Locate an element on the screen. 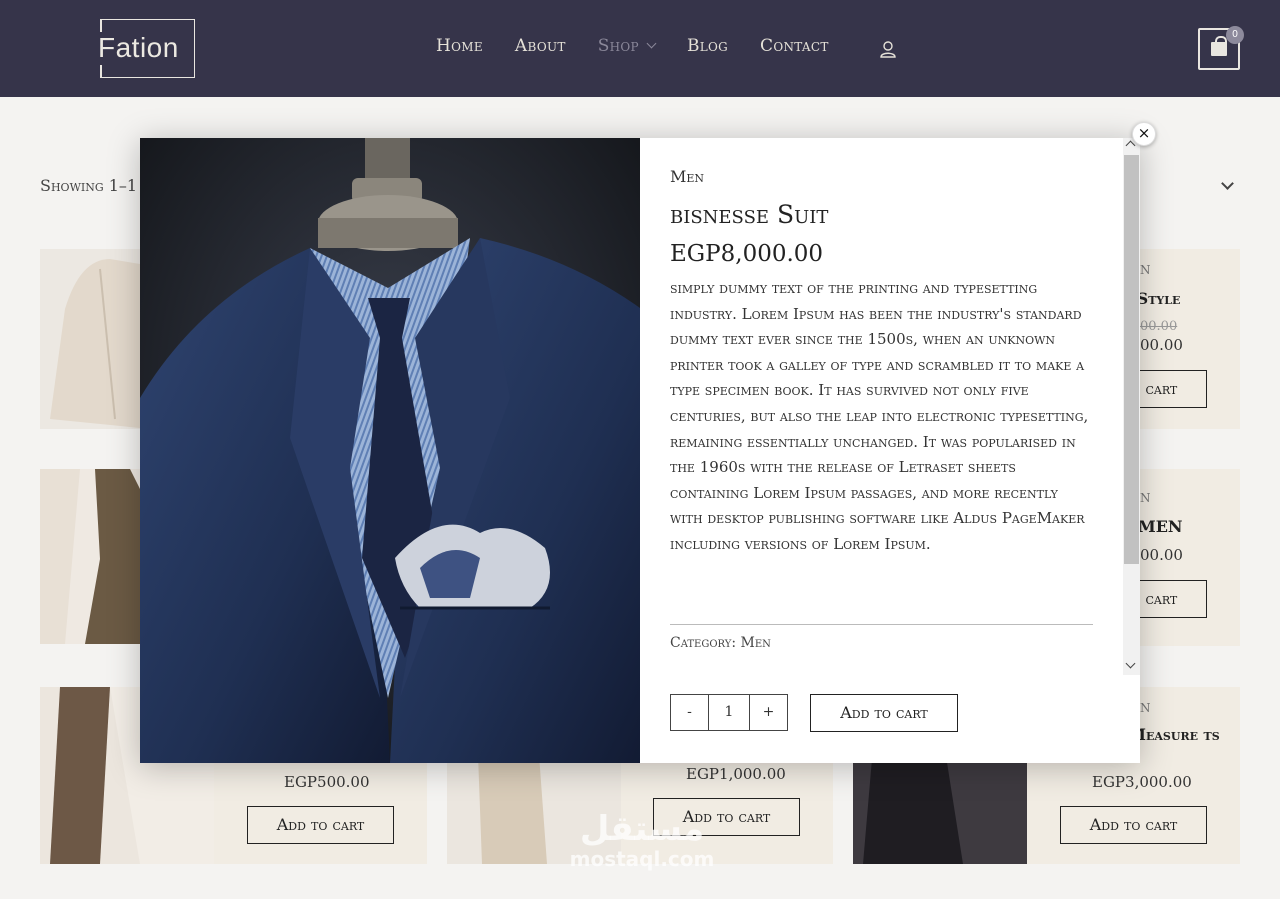 Image resolution: width=1280 pixels, height=899 pixels. quantity-input: 1 is located at coordinates (729, 712).